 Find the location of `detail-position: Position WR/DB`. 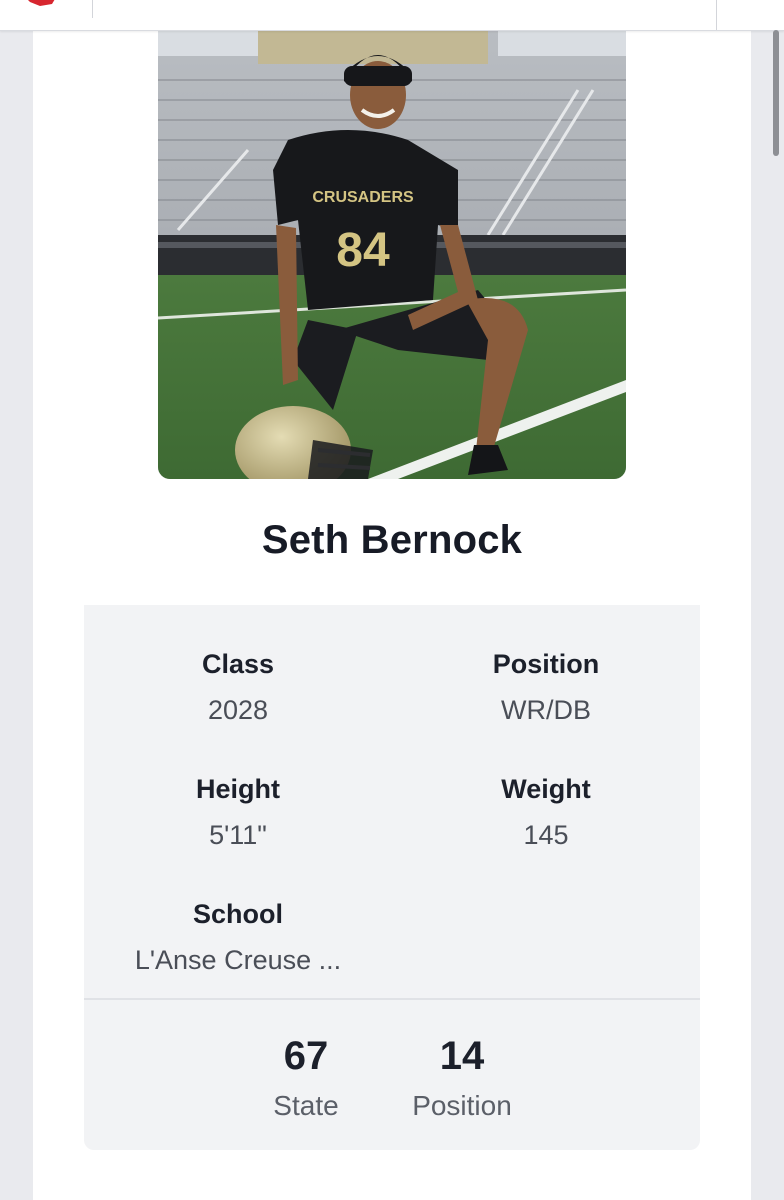

detail-position: Position WR/DB is located at coordinates (546, 687).